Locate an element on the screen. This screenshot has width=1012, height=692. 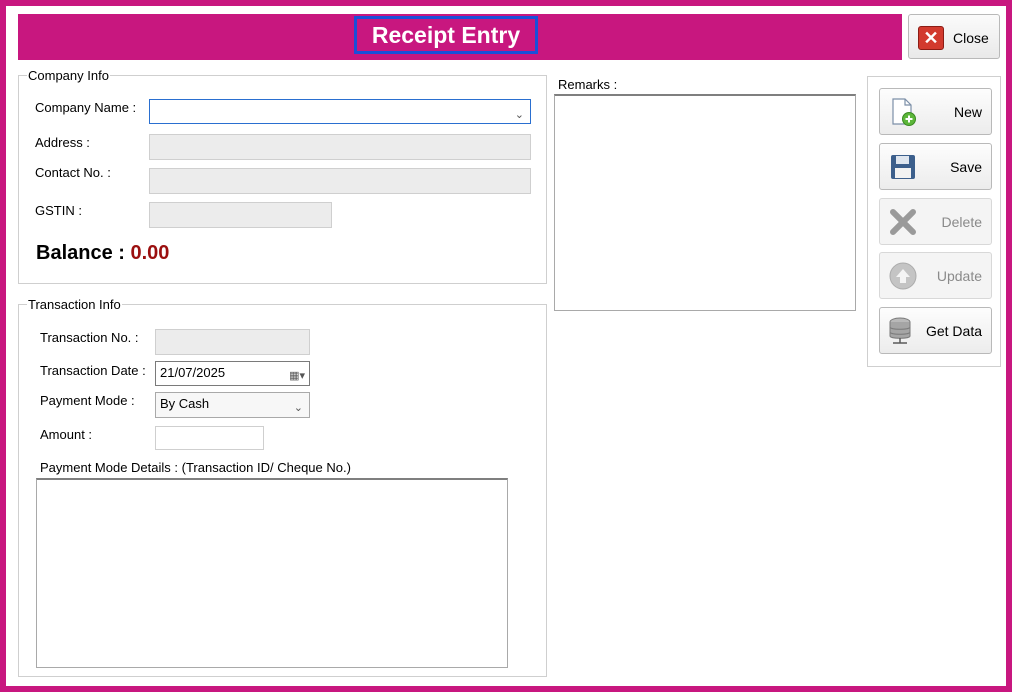
floppy-disk-icon is located at coordinates (903, 167).